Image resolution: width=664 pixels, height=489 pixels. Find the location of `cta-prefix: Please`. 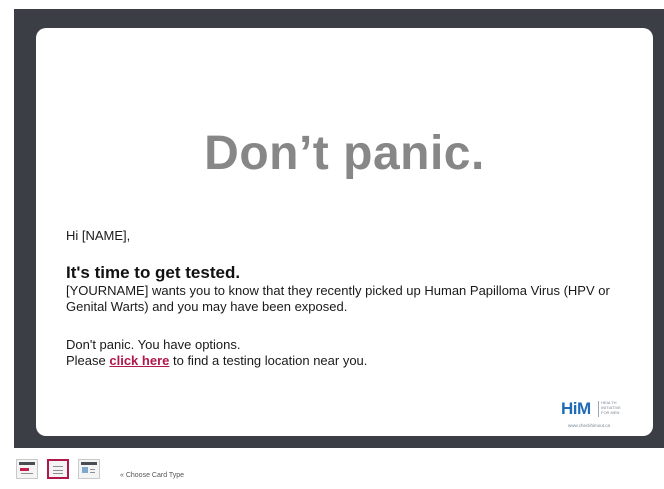

cta-prefix: Please is located at coordinates (88, 360).